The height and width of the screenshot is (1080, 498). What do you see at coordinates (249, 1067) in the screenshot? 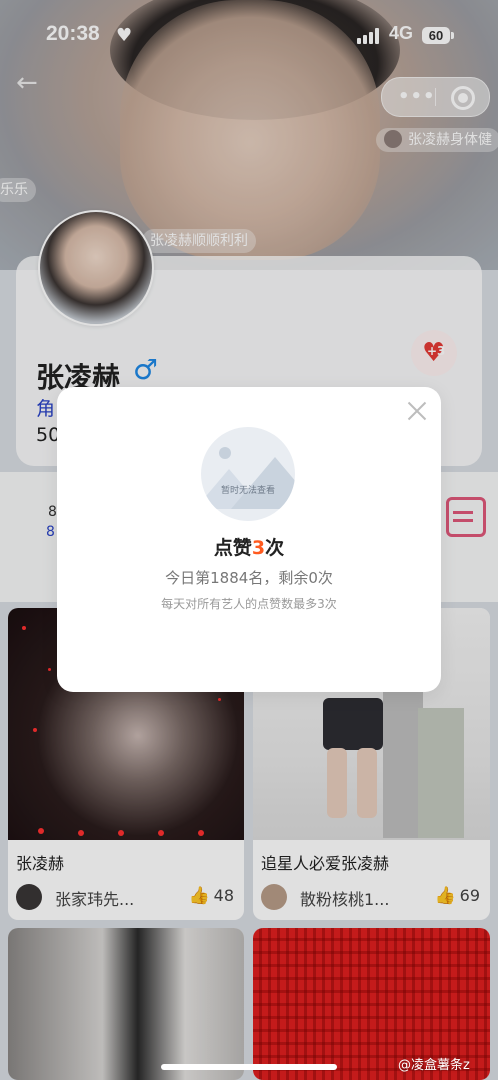
I see `home-indicator` at bounding box center [249, 1067].